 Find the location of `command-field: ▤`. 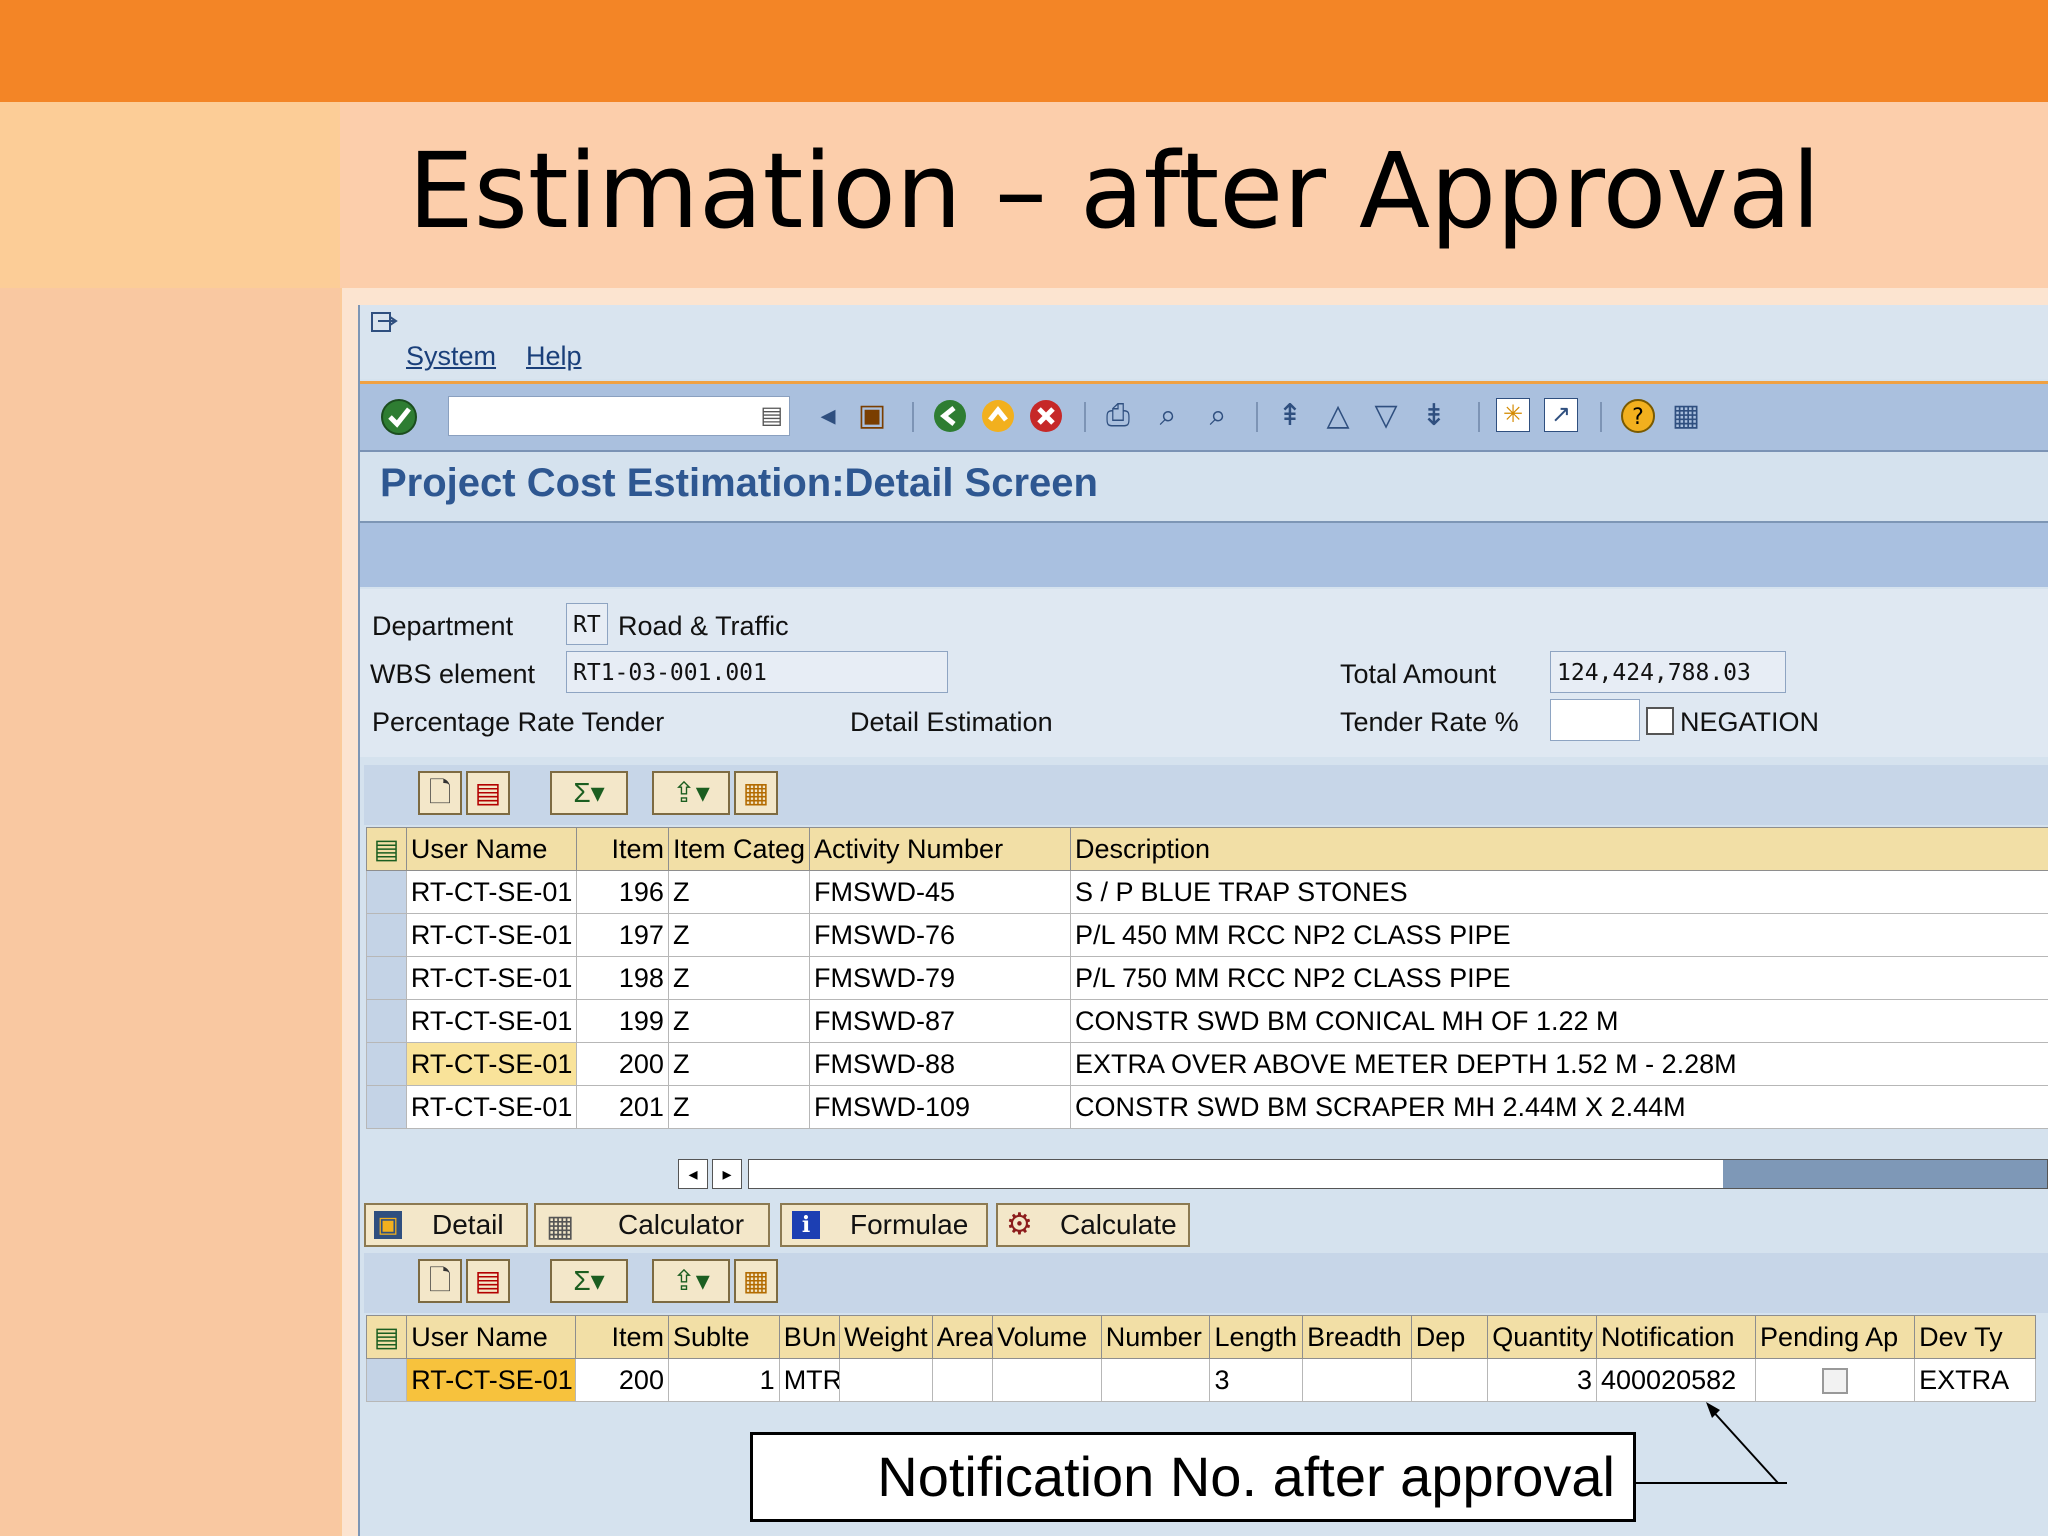

command-field: ▤ is located at coordinates (619, 416).